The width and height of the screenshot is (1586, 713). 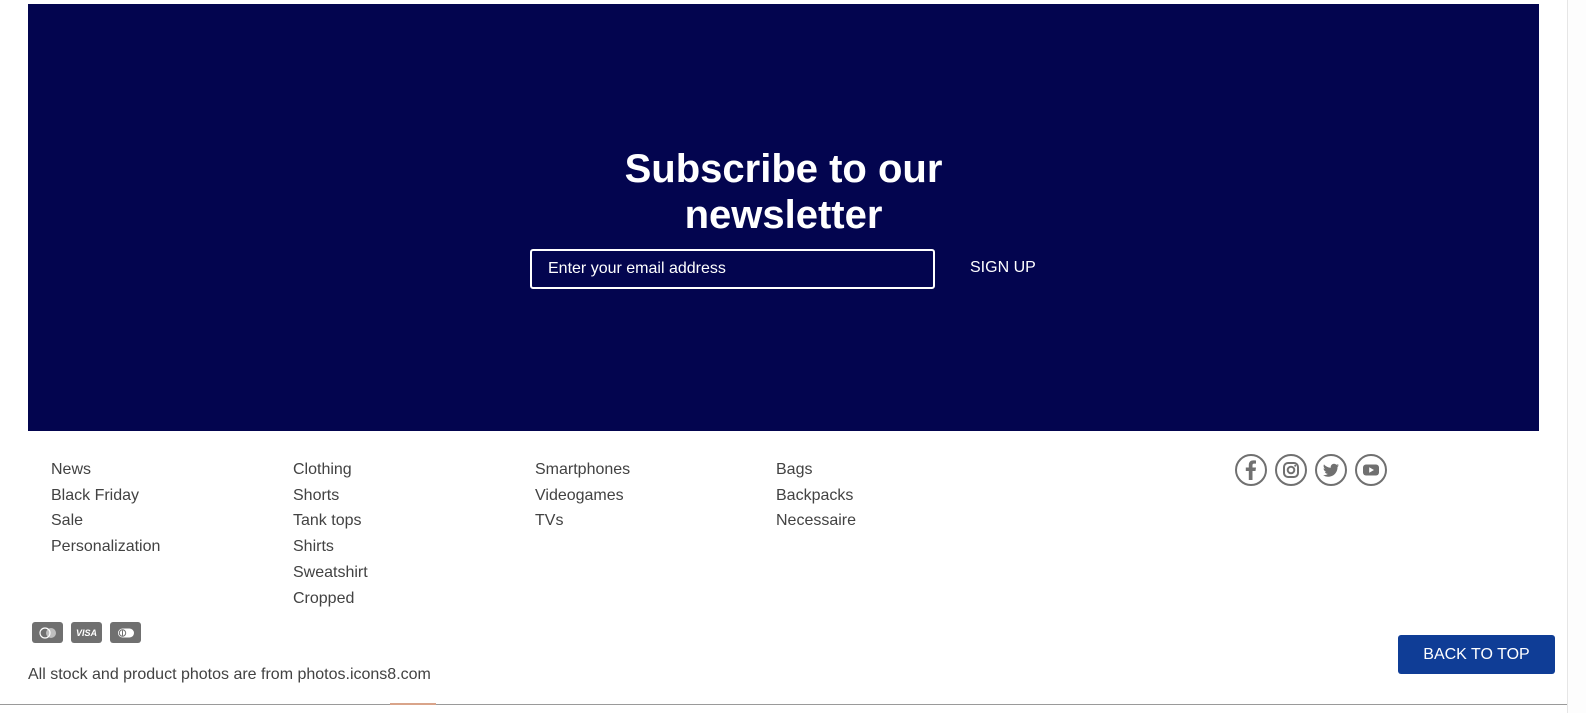 I want to click on footer-link-cropped: Cropped, so click(x=330, y=599).